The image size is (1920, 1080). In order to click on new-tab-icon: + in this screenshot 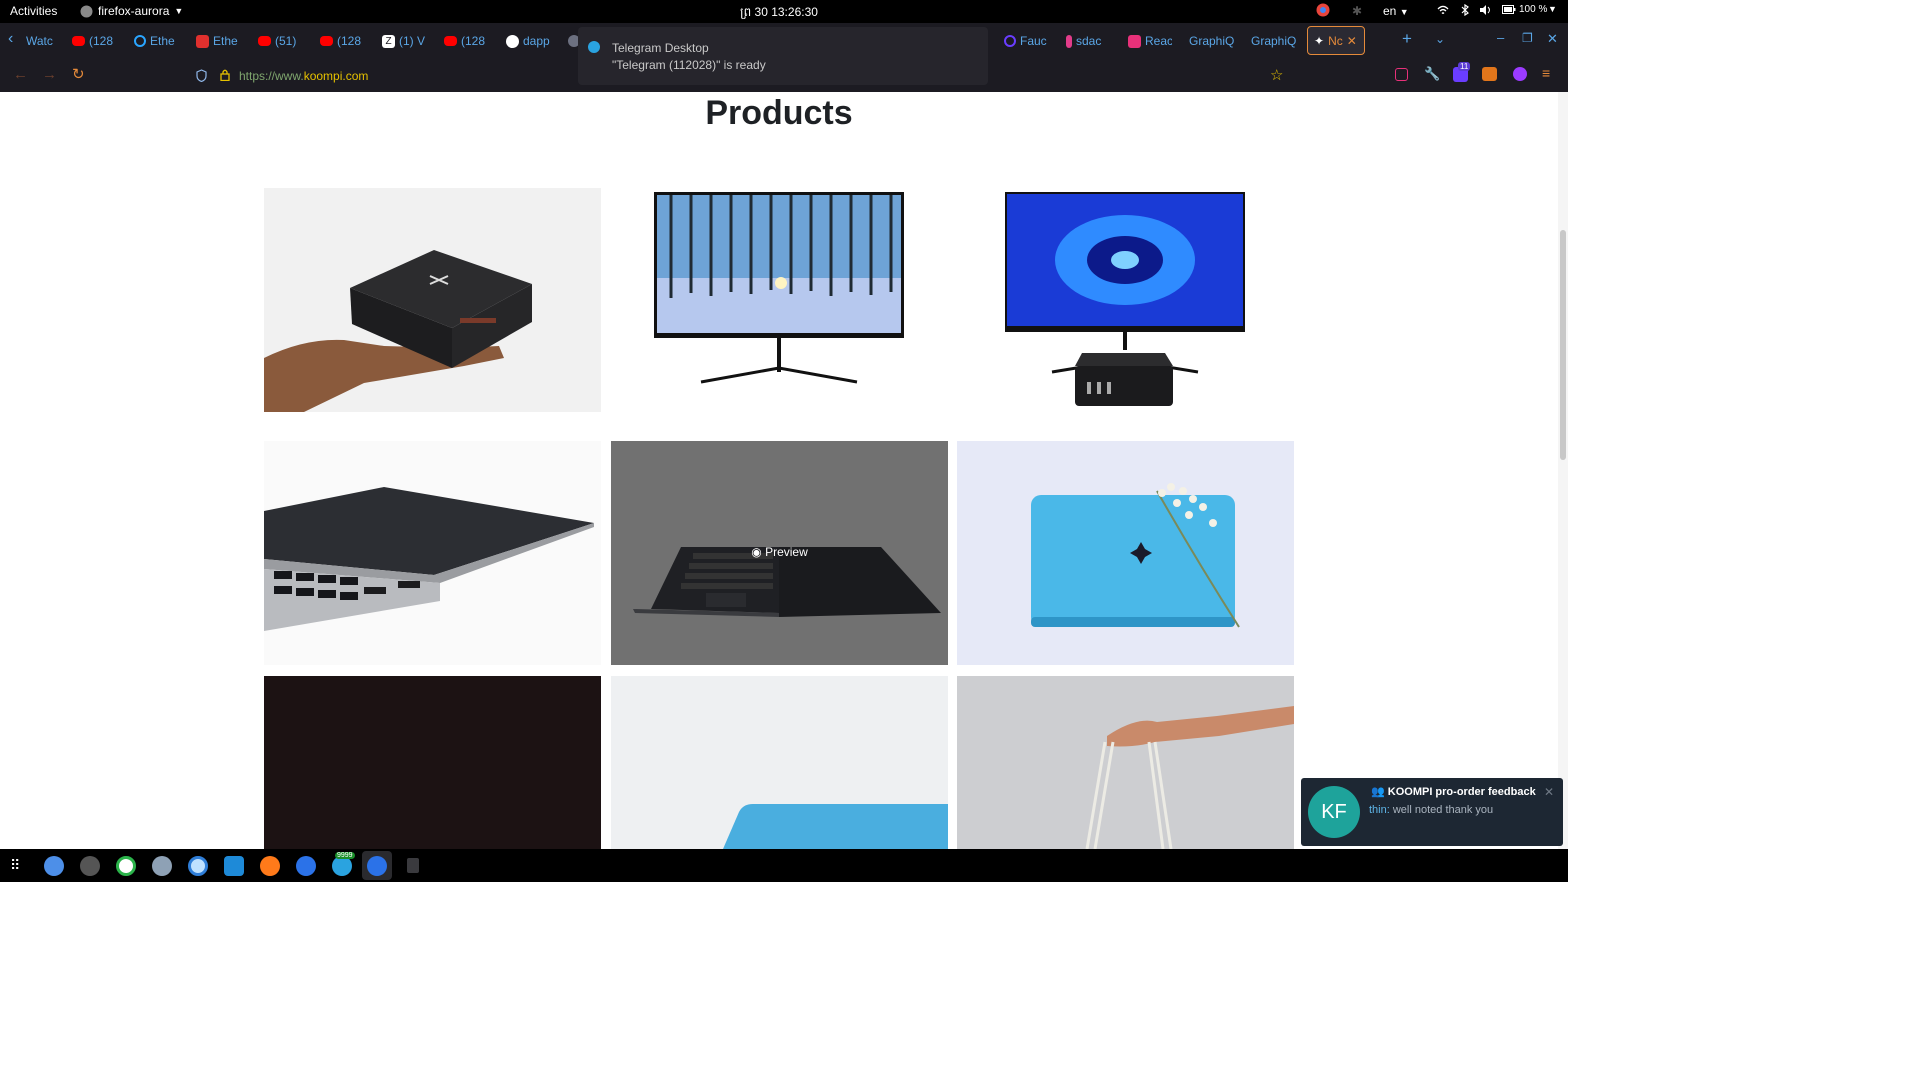, I will do `click(1407, 39)`.